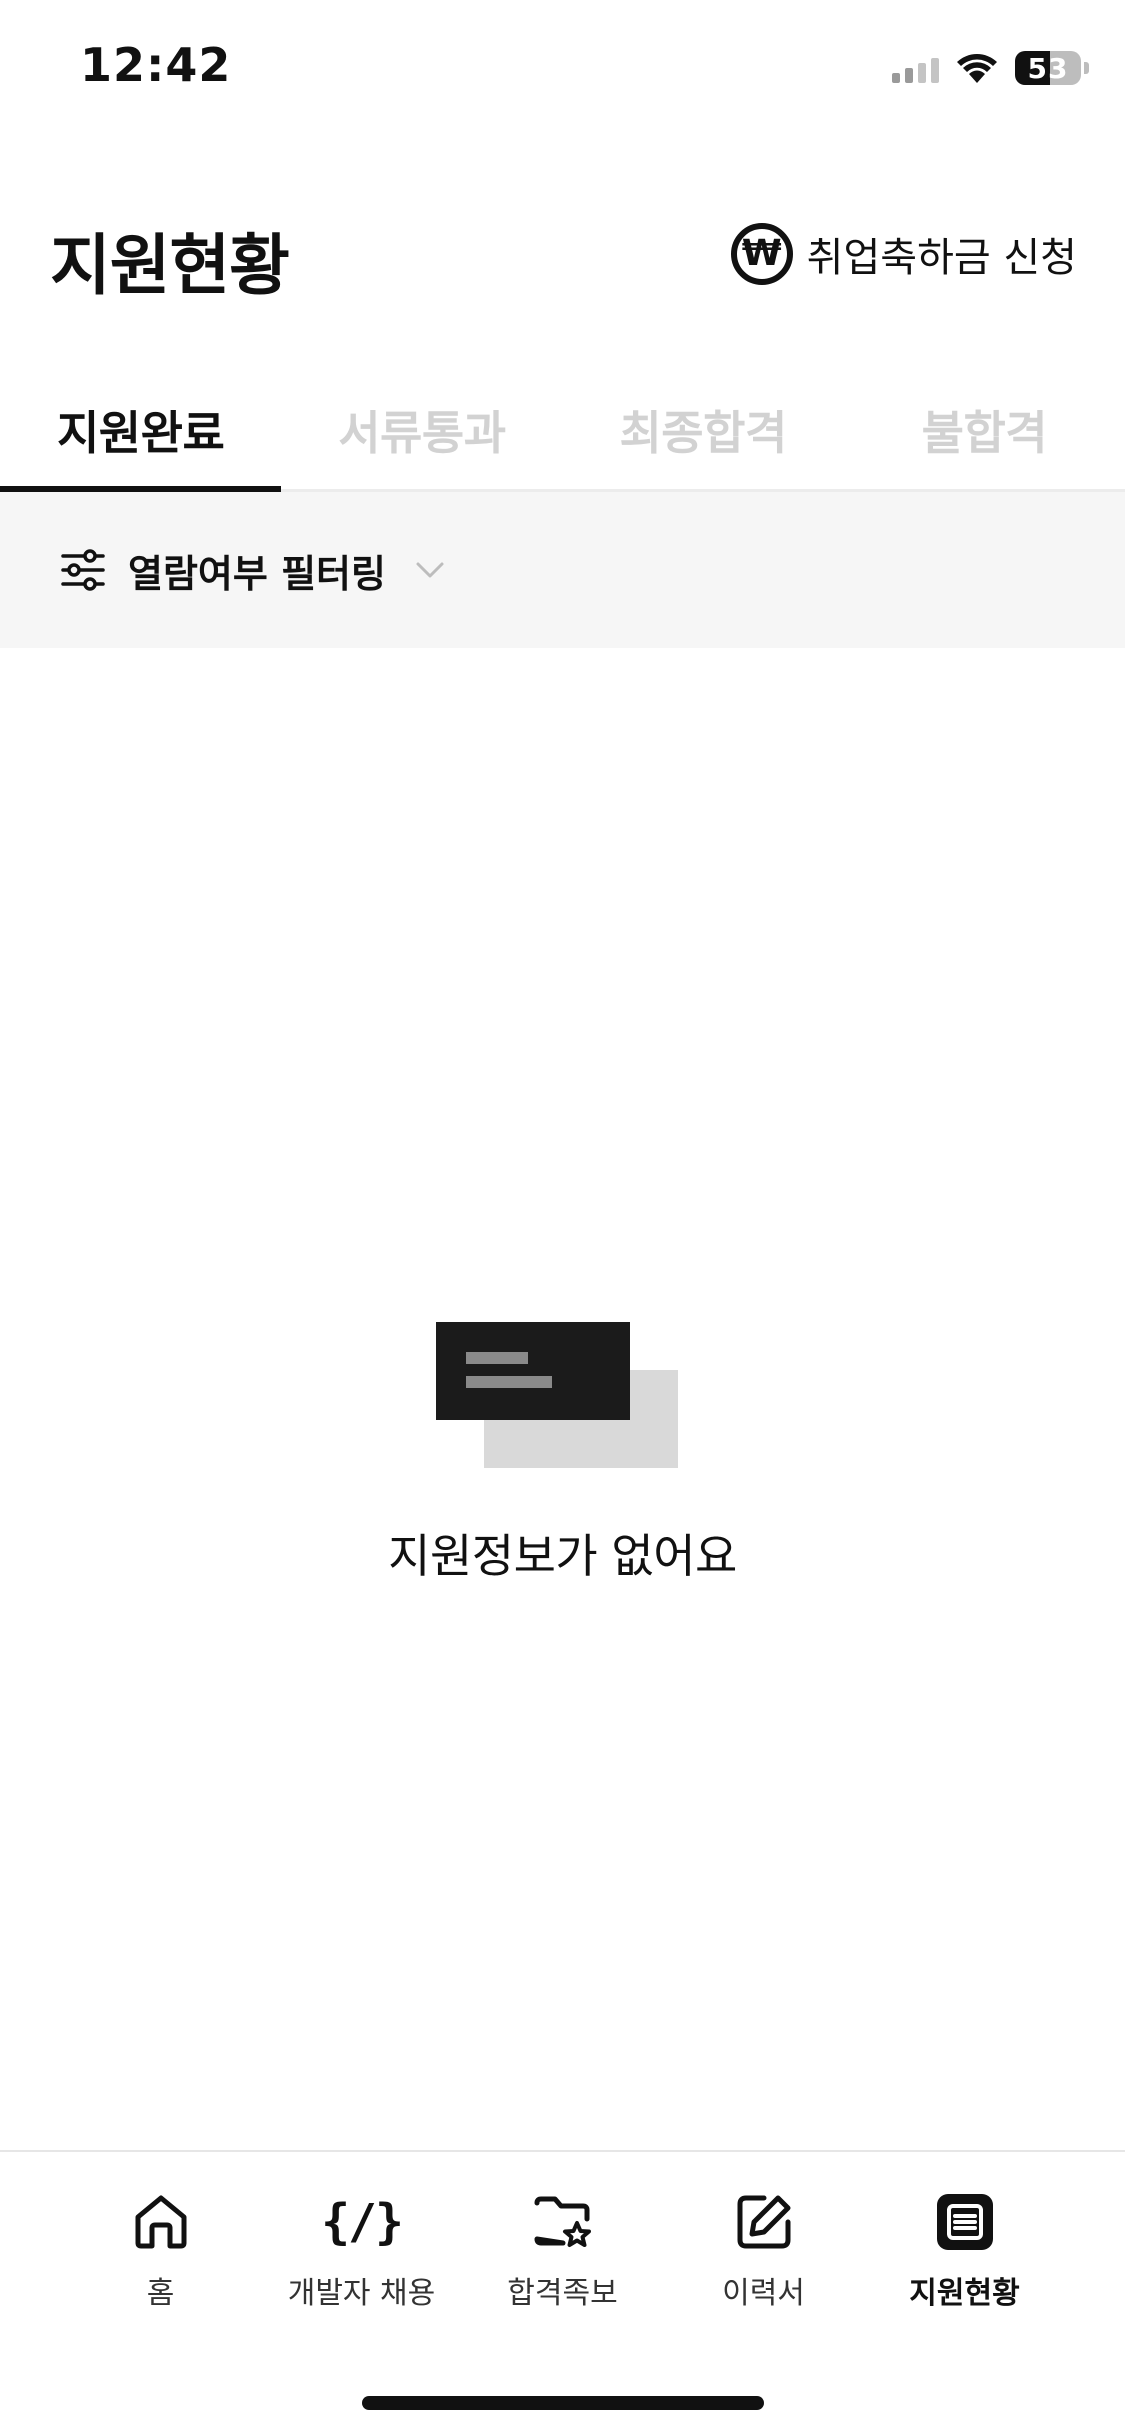 This screenshot has height=2436, width=1125. I want to click on tab-label: 지원완료, so click(140, 432).